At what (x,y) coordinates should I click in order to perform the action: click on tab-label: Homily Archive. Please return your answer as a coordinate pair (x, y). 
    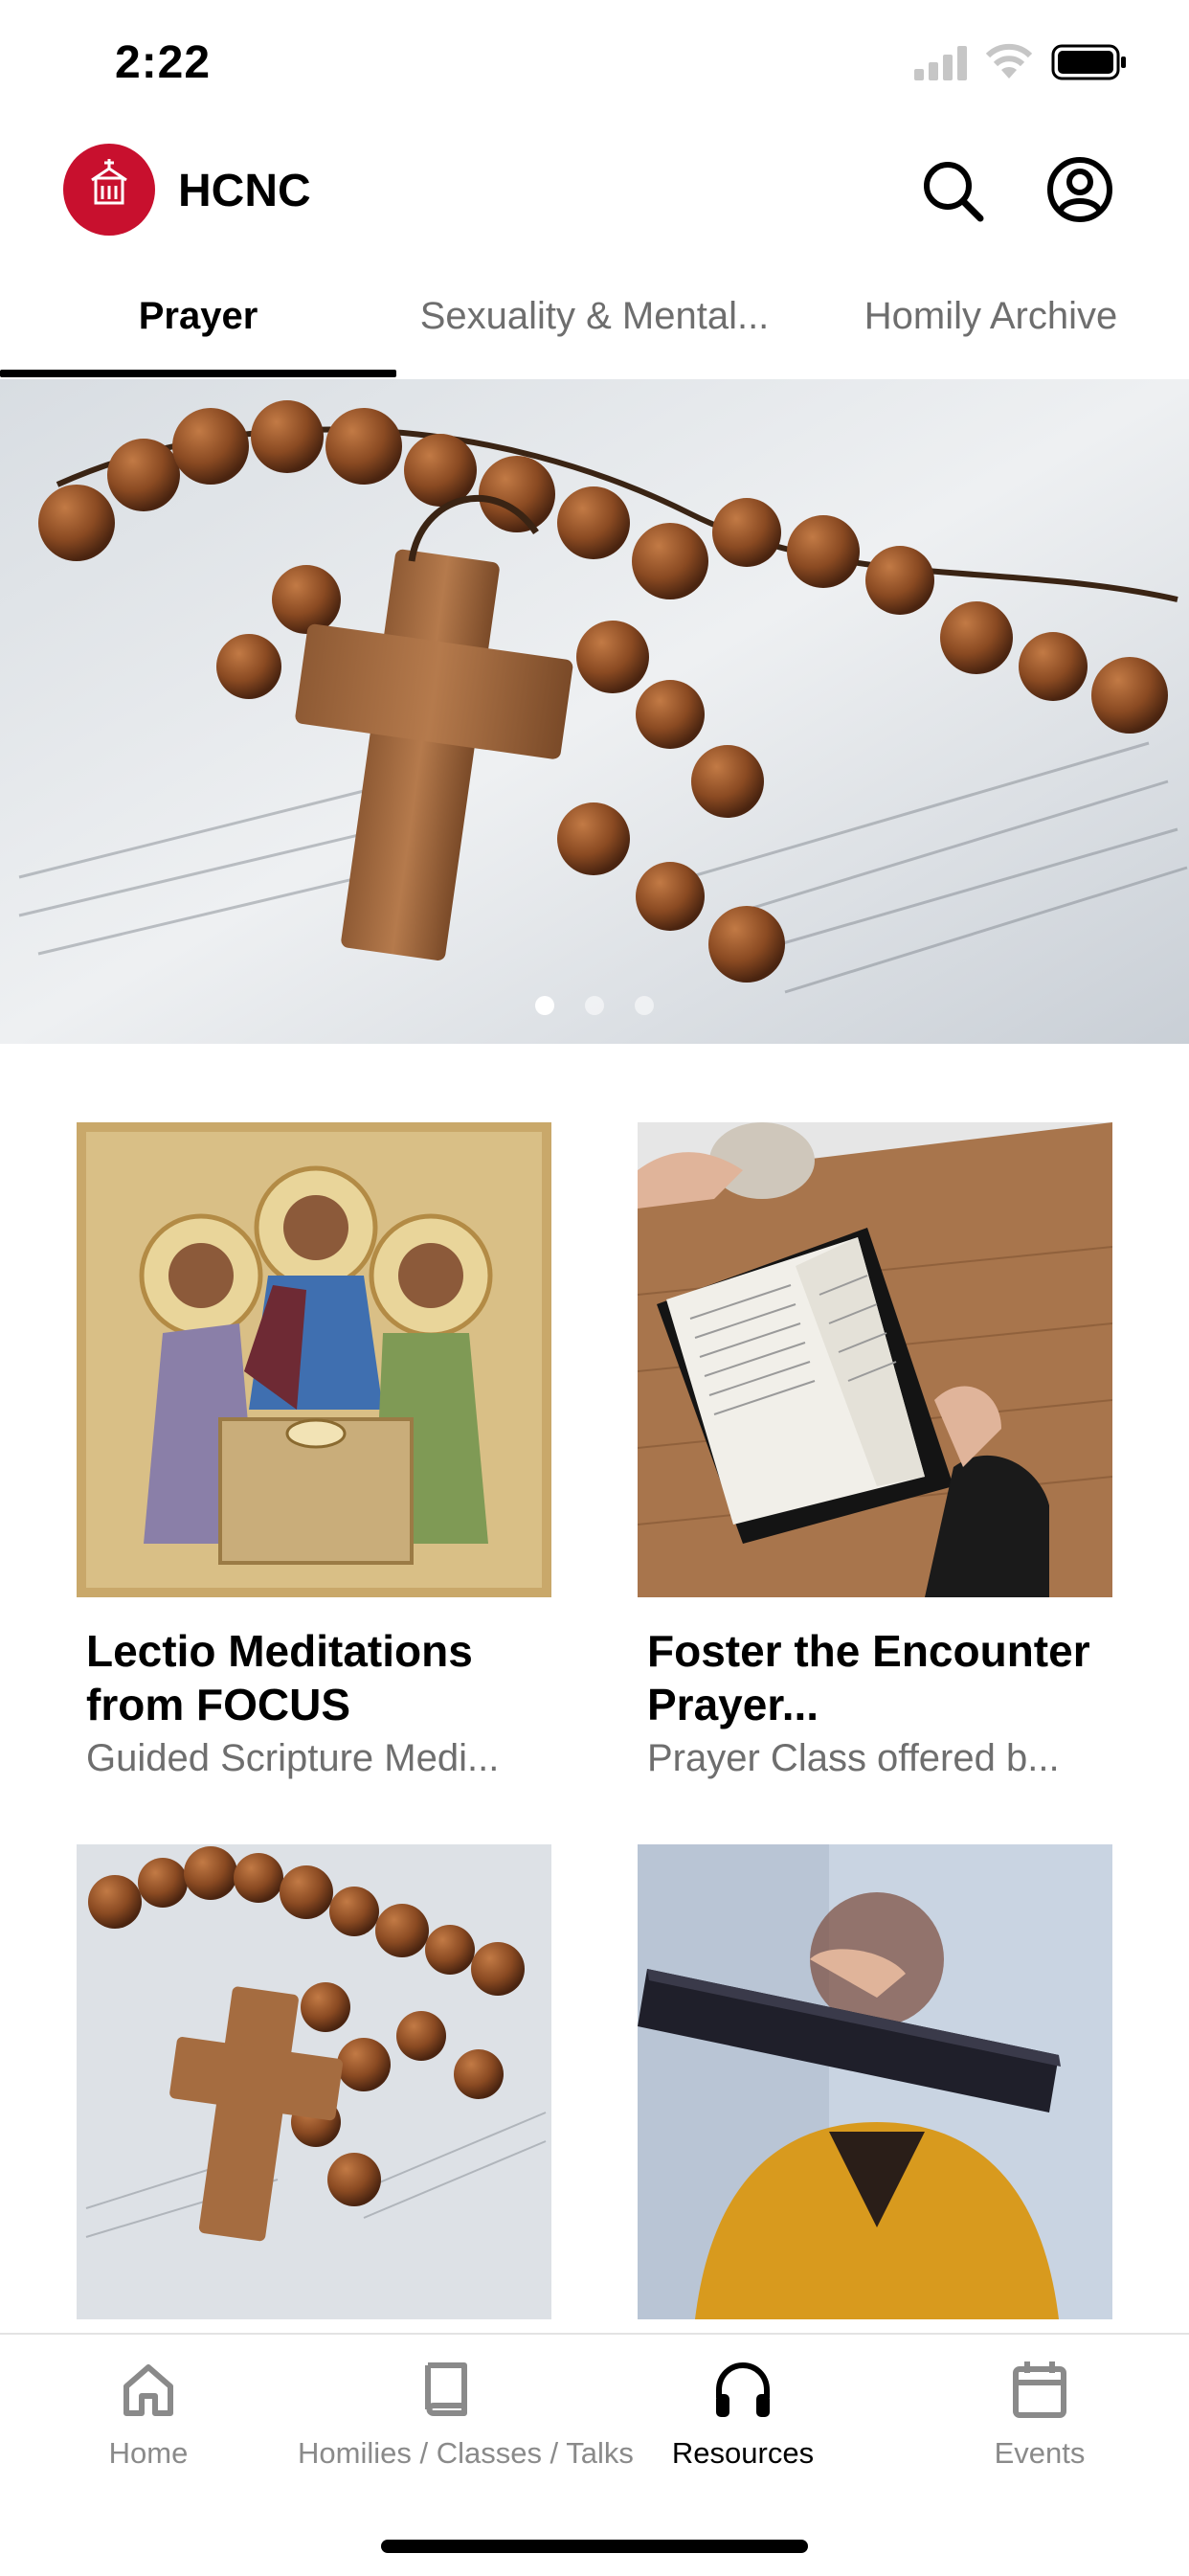
    Looking at the image, I should click on (991, 316).